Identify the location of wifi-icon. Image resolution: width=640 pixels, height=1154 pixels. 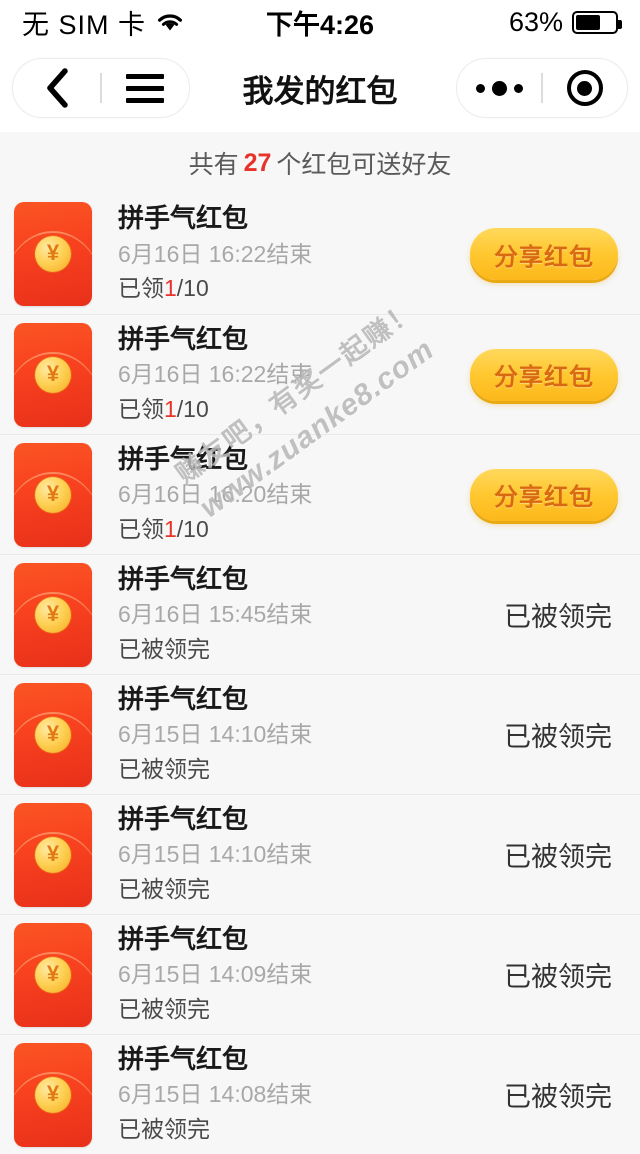
(170, 22).